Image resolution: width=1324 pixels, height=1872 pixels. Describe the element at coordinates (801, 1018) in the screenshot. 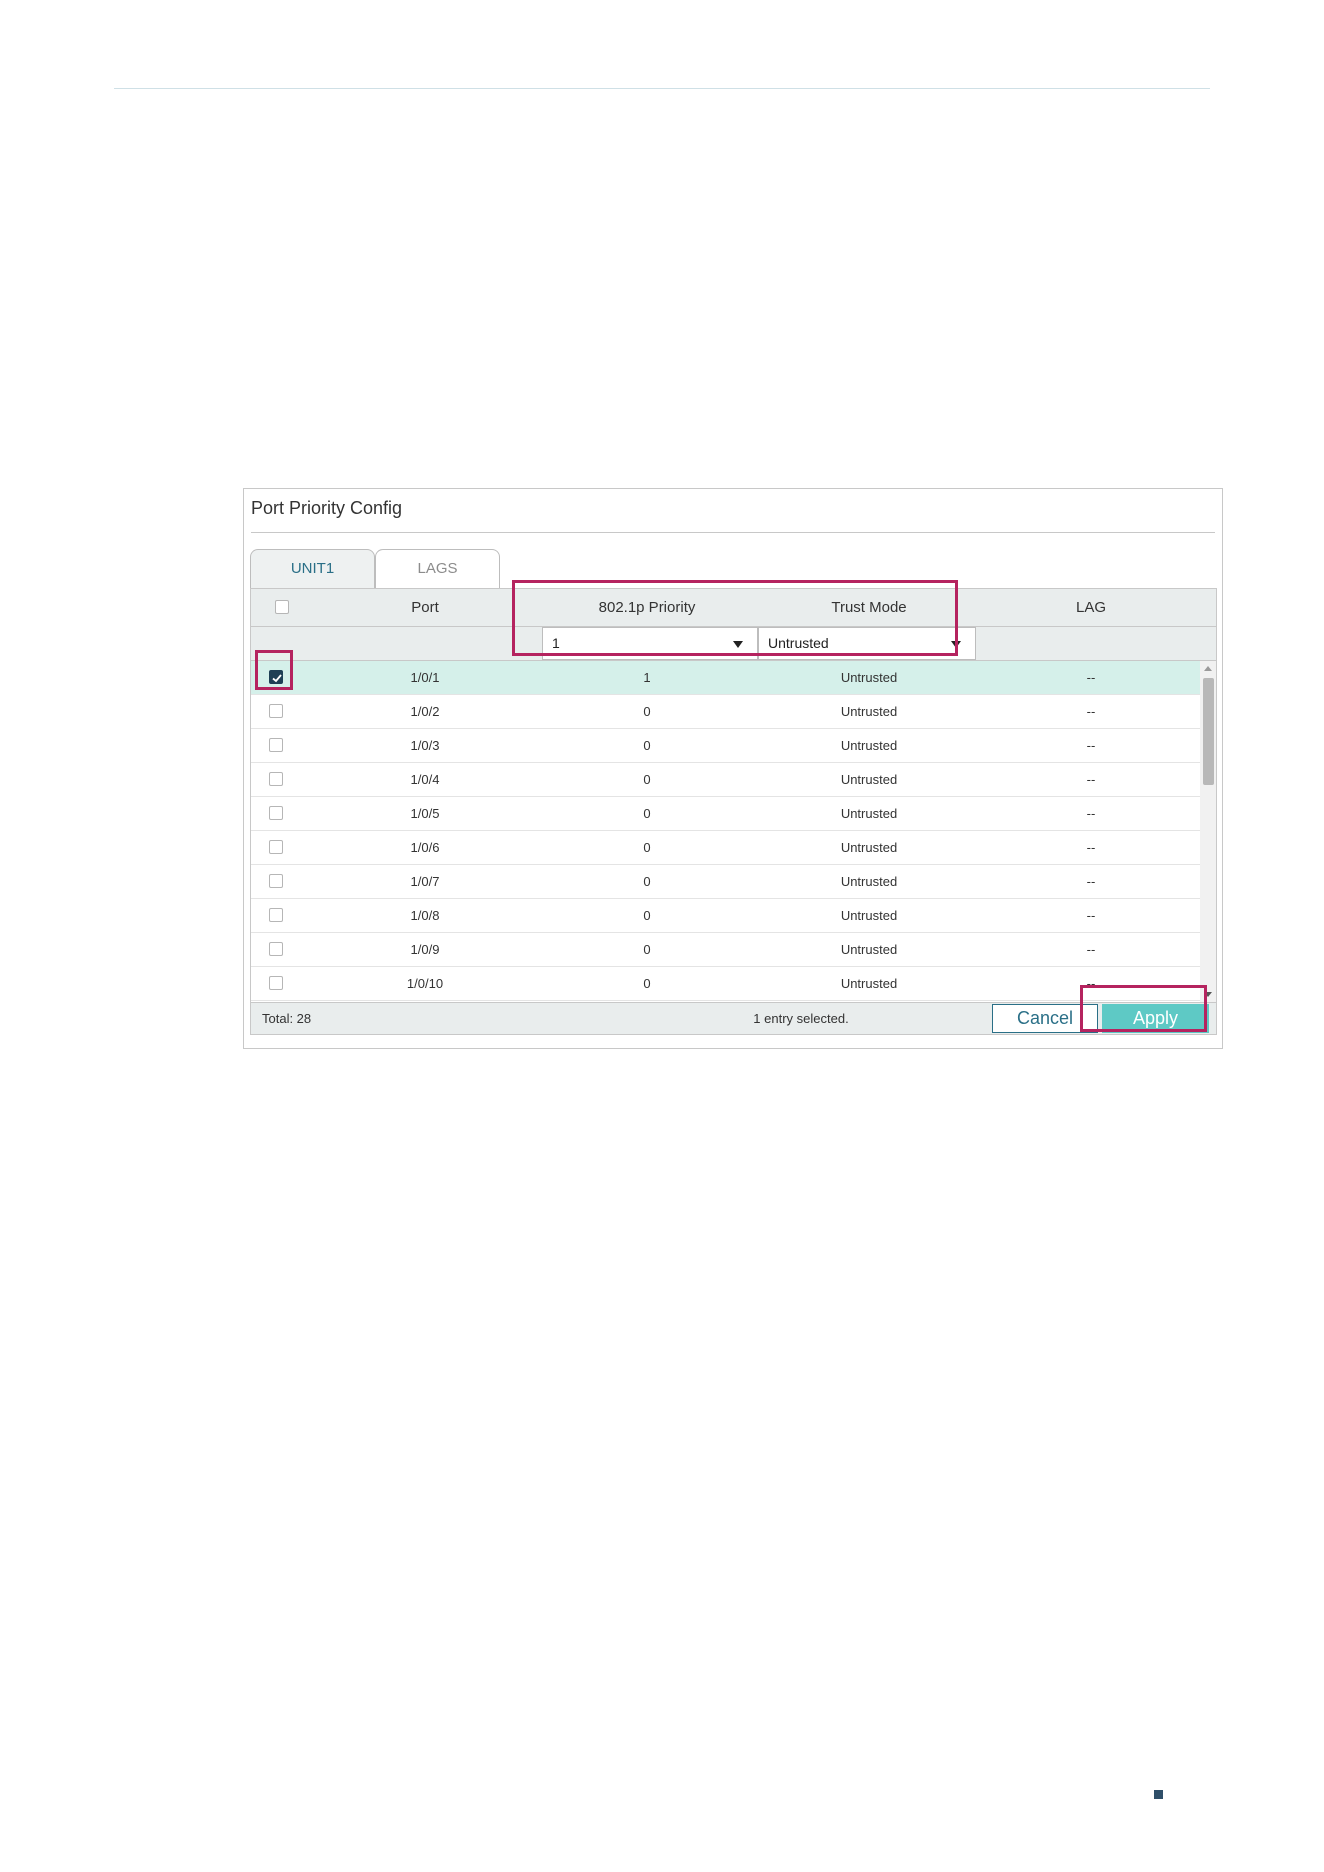

I see `selection-status: 1 entry selected.` at that location.